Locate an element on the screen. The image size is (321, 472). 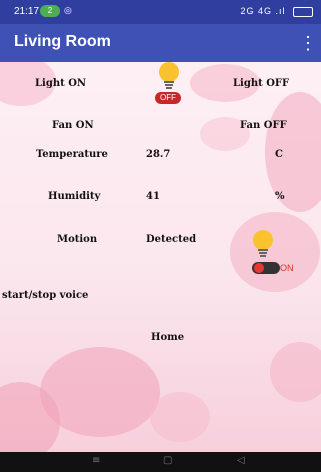
light-state-toggle: OFF is located at coordinates (168, 98).